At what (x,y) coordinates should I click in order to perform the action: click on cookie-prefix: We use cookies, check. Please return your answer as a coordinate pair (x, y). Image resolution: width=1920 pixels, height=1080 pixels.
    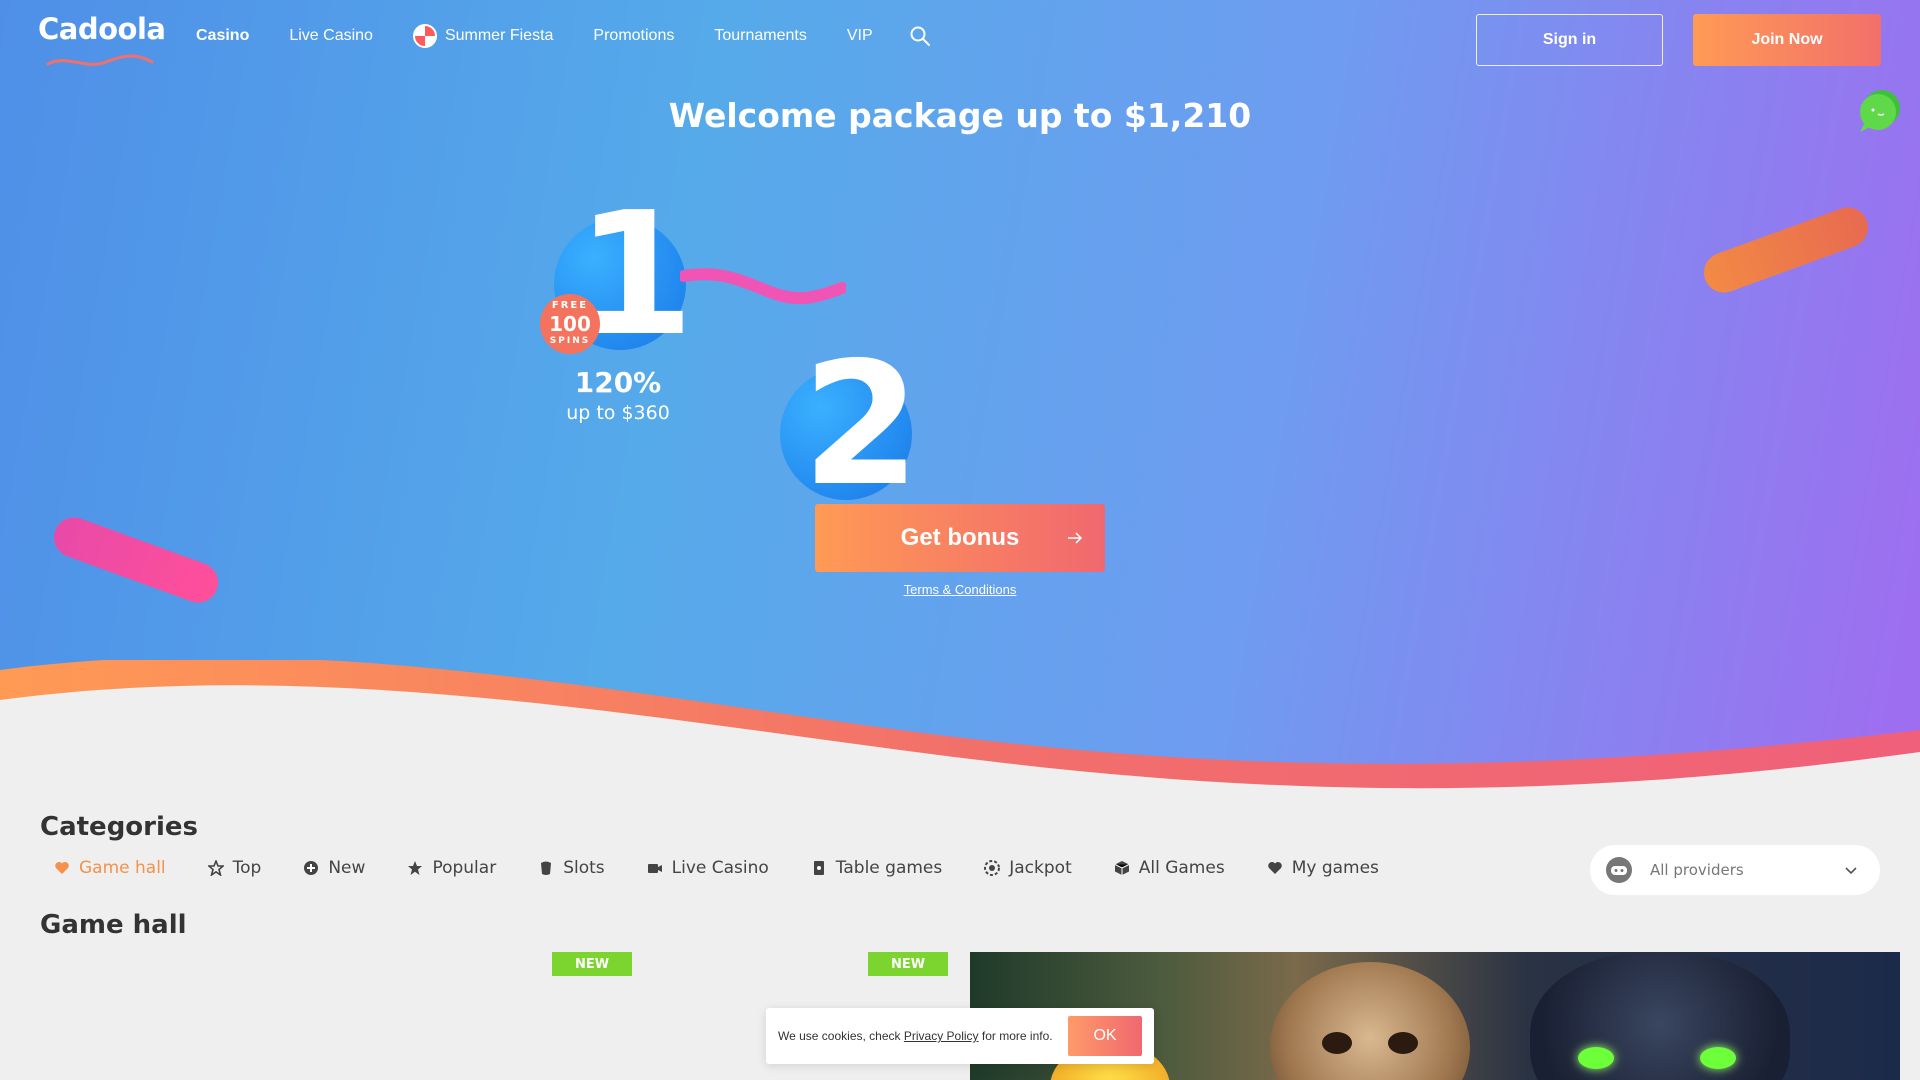
    Looking at the image, I should click on (839, 1036).